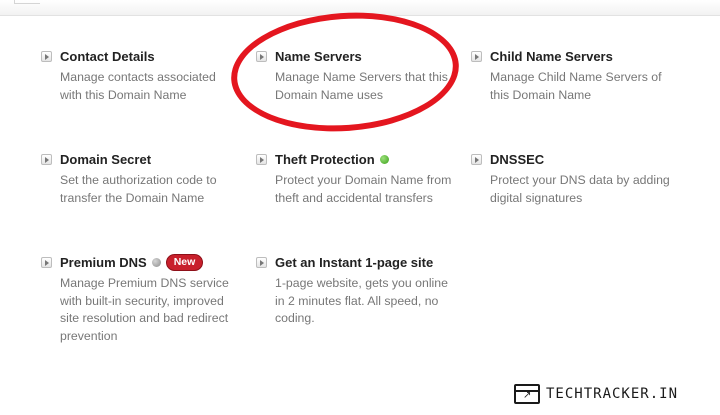  I want to click on status-inactive-icon, so click(156, 262).